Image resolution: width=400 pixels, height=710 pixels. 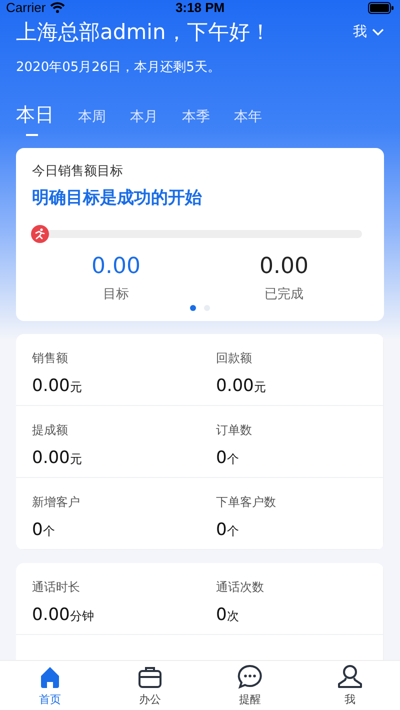 I want to click on person-icon, so click(x=350, y=677).